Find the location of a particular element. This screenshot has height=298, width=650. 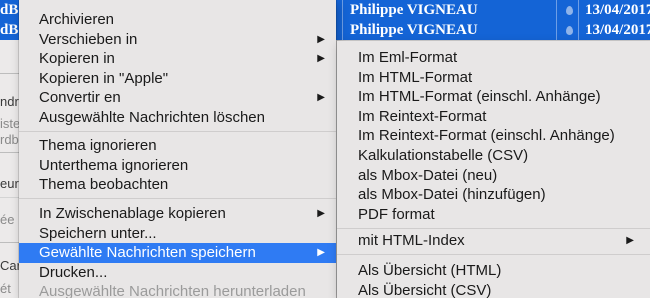

menu-item-label: als Mbox-Datei (neu) is located at coordinates (428, 175).